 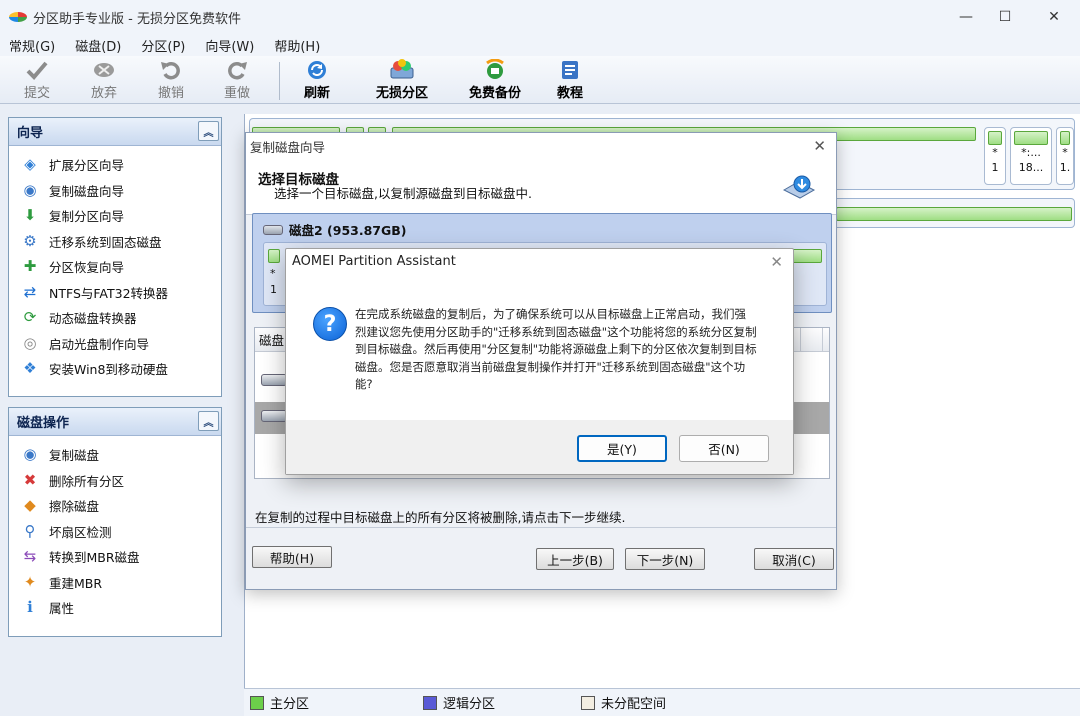 What do you see at coordinates (539, 447) in the screenshot?
I see `message-box-footer: 是(Y) 否(N)` at bounding box center [539, 447].